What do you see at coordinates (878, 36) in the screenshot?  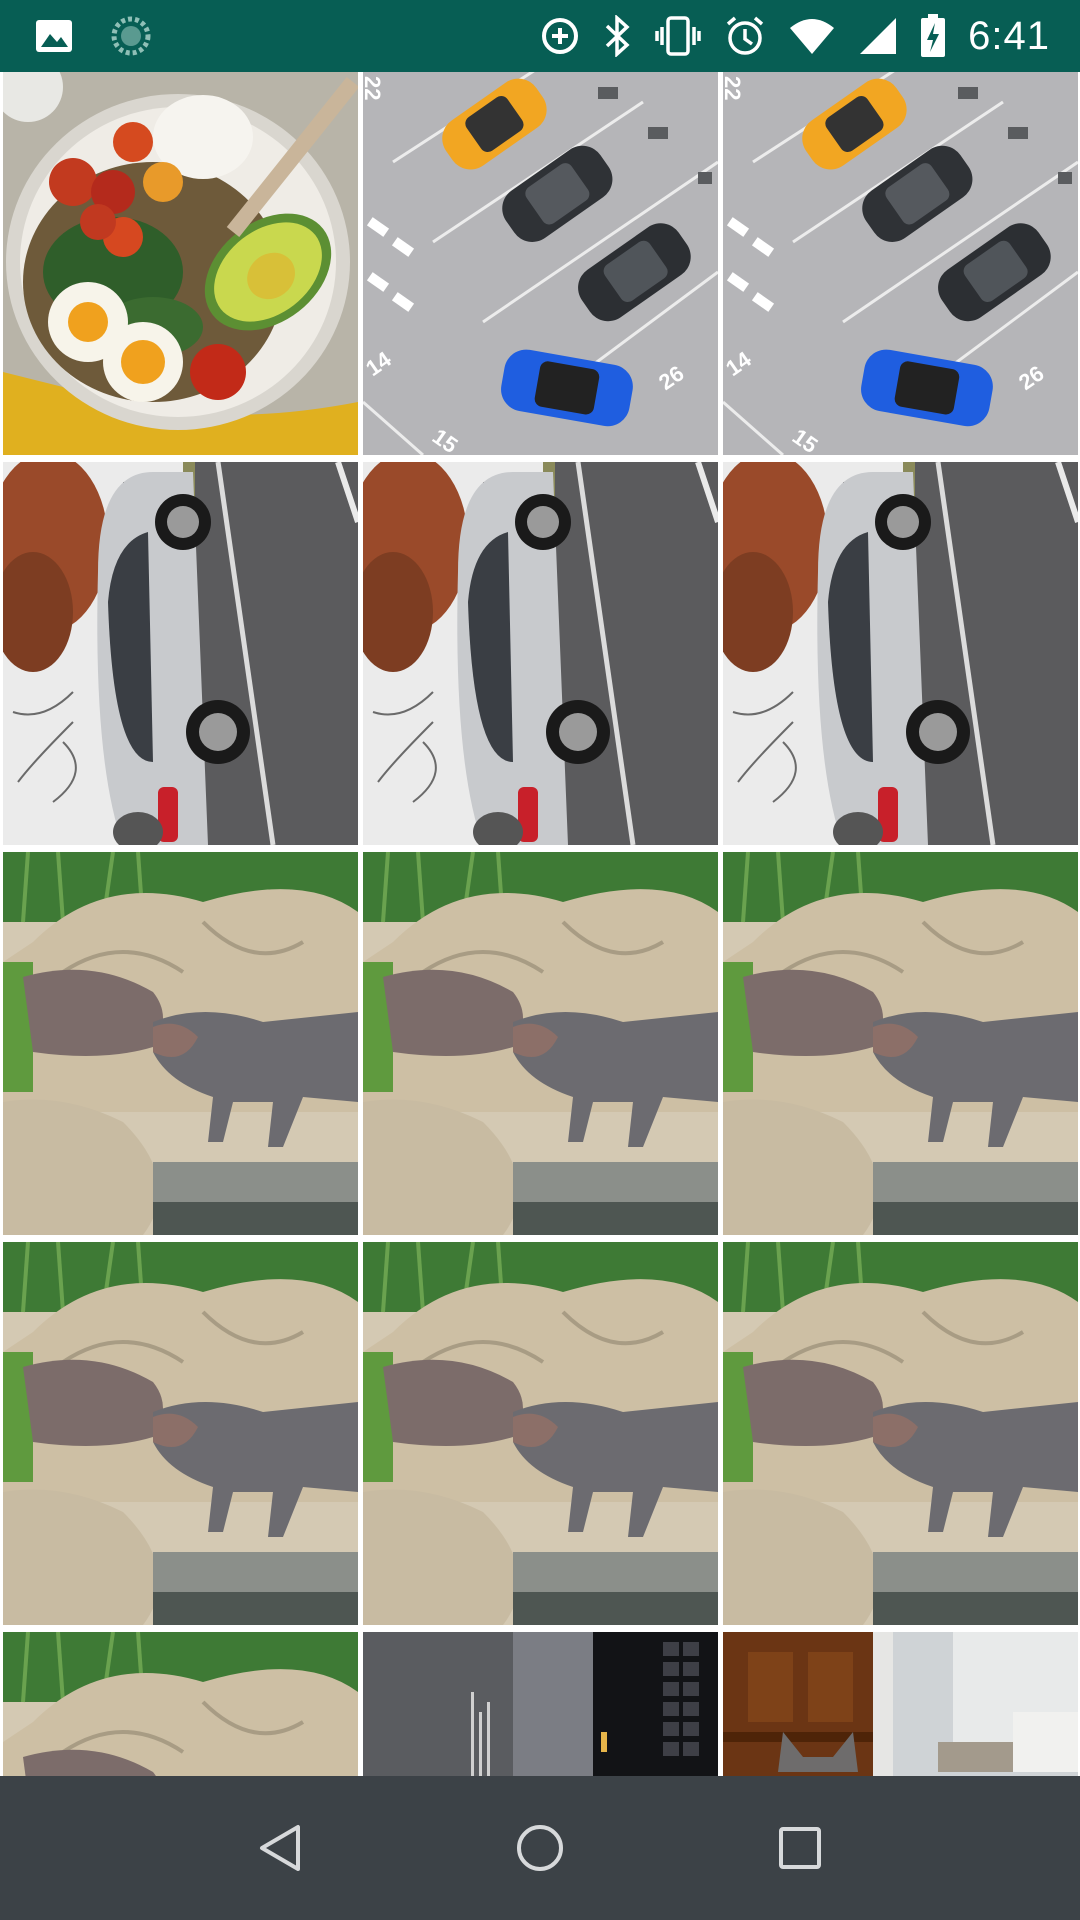 I see `cellular-signal-icon` at bounding box center [878, 36].